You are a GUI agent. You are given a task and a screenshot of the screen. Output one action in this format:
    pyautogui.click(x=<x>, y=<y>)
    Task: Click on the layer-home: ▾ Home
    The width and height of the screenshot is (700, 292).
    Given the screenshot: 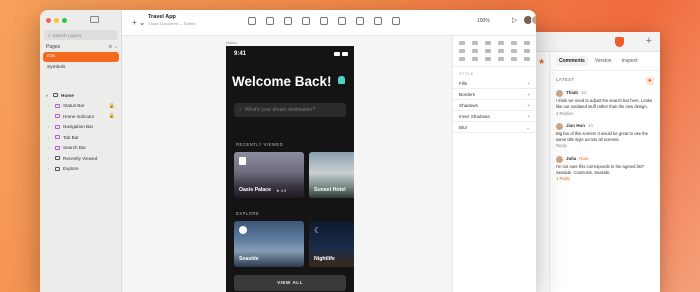 What is the action you would take?
    pyautogui.click(x=81, y=95)
    